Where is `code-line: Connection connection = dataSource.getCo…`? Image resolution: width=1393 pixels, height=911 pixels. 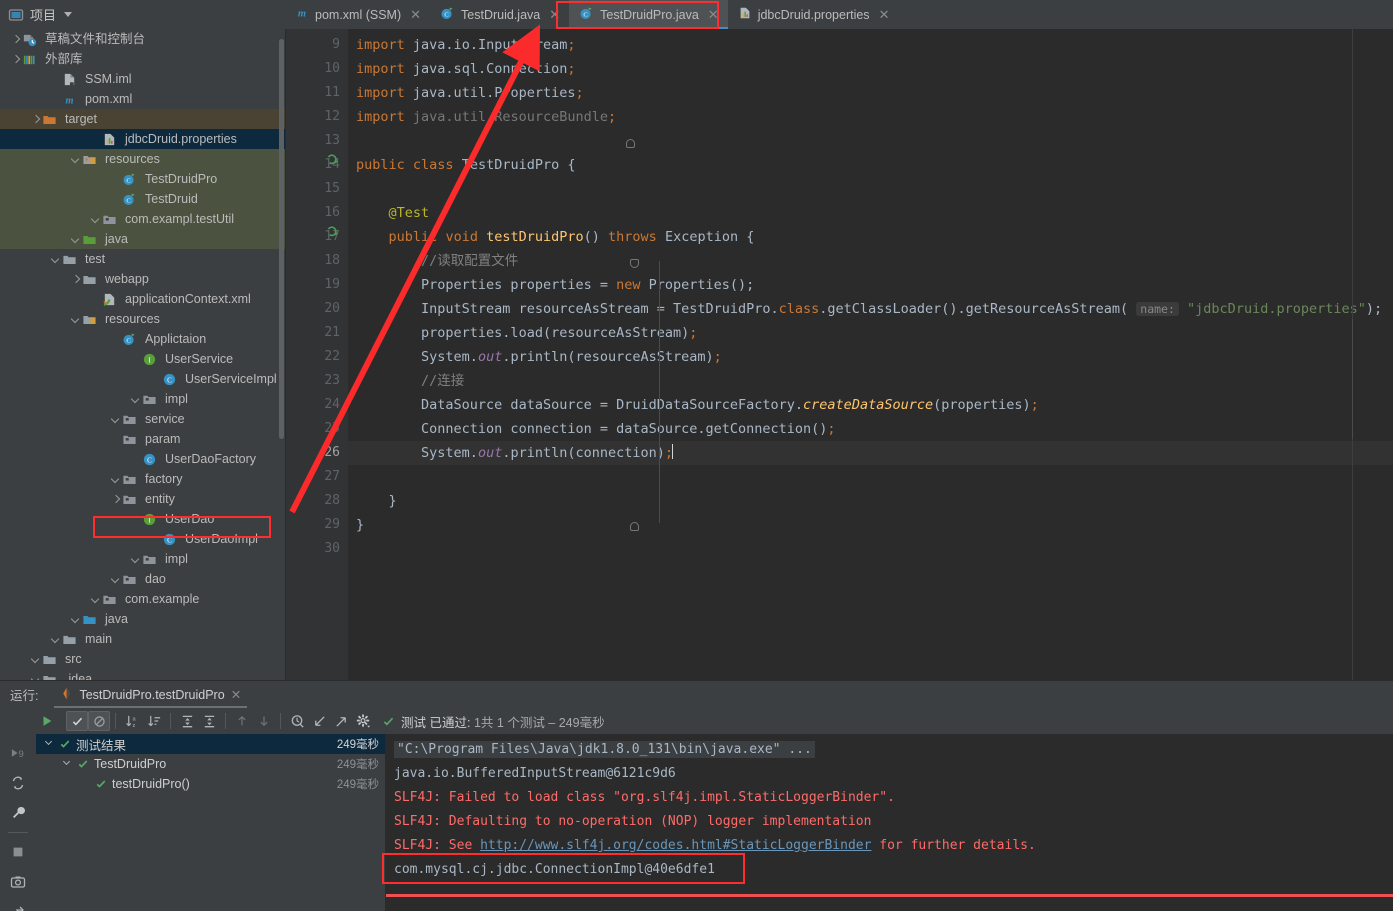
code-line: Connection connection = dataSource.getCo… is located at coordinates (596, 429).